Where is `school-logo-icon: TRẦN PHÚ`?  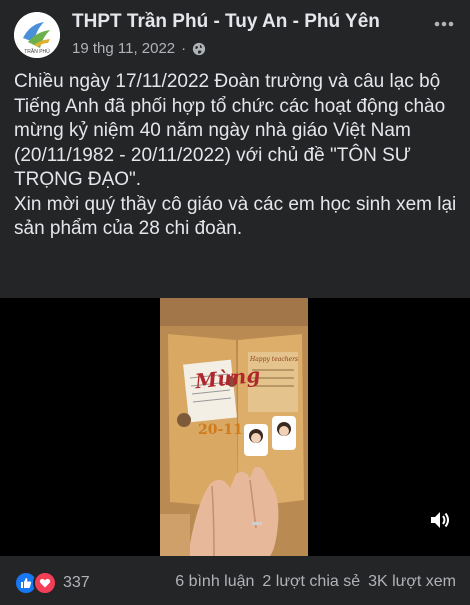 school-logo-icon: TRẦN PHÚ is located at coordinates (37, 35).